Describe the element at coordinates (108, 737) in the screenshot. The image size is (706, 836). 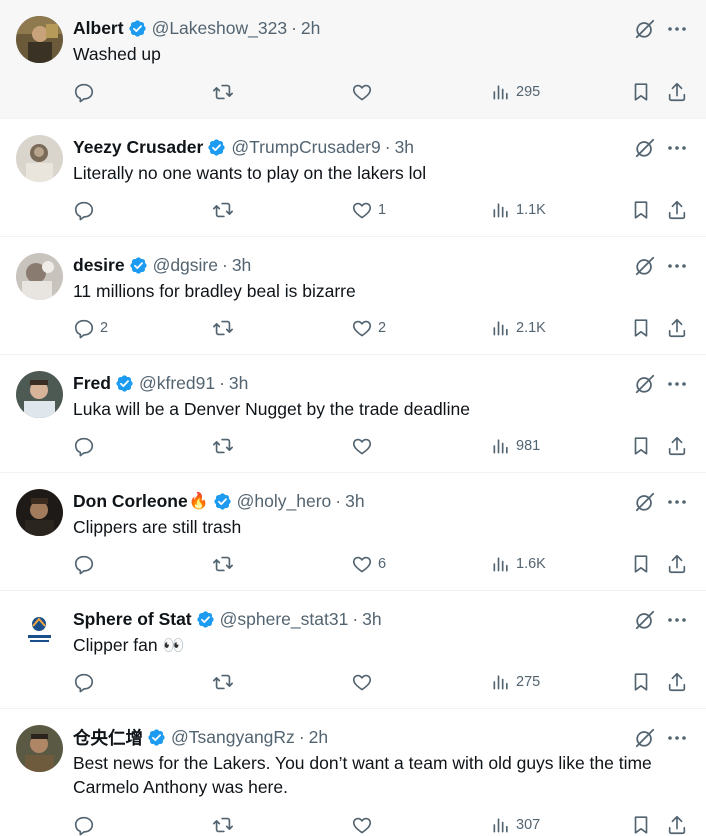
I see `display-name: 仓央仁增` at that location.